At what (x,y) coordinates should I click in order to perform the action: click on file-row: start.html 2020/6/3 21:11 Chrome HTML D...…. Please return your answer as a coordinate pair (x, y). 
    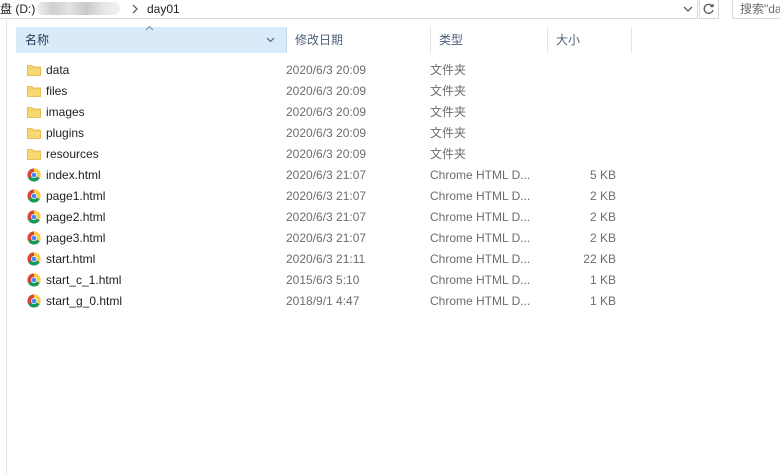
    Looking at the image, I should click on (328, 259).